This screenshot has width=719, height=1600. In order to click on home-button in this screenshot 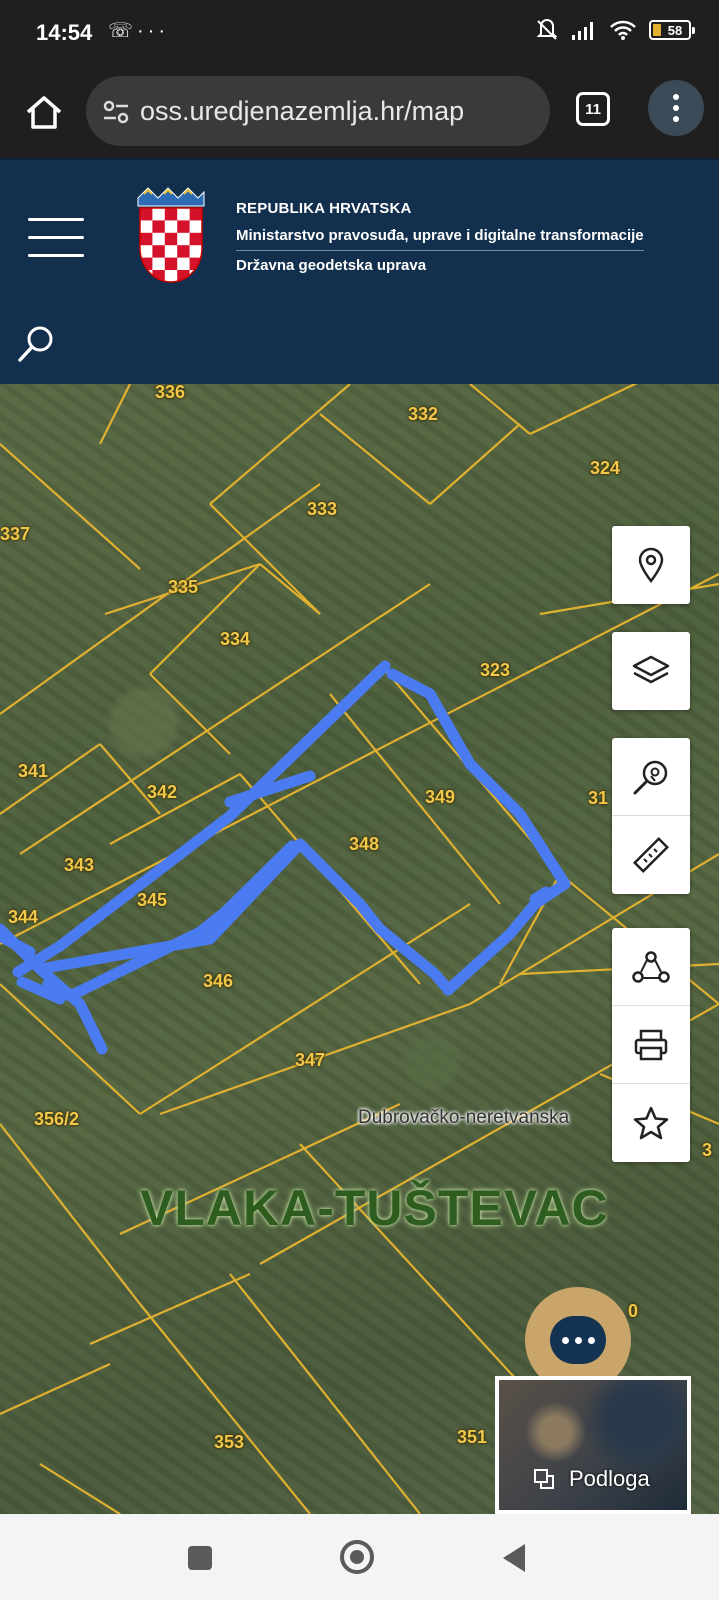, I will do `click(357, 1557)`.